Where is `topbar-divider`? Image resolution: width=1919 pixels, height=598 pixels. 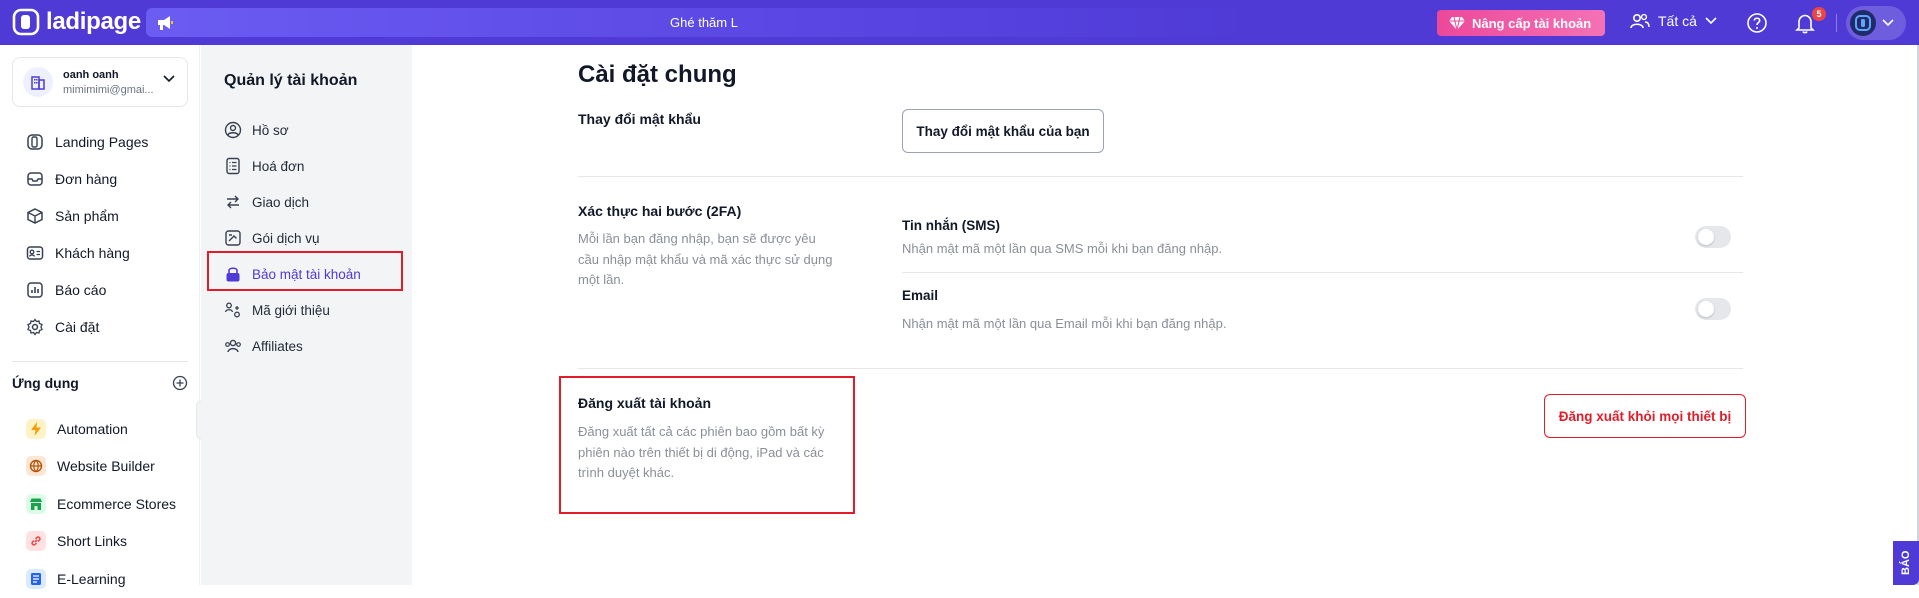
topbar-divider is located at coordinates (1836, 23).